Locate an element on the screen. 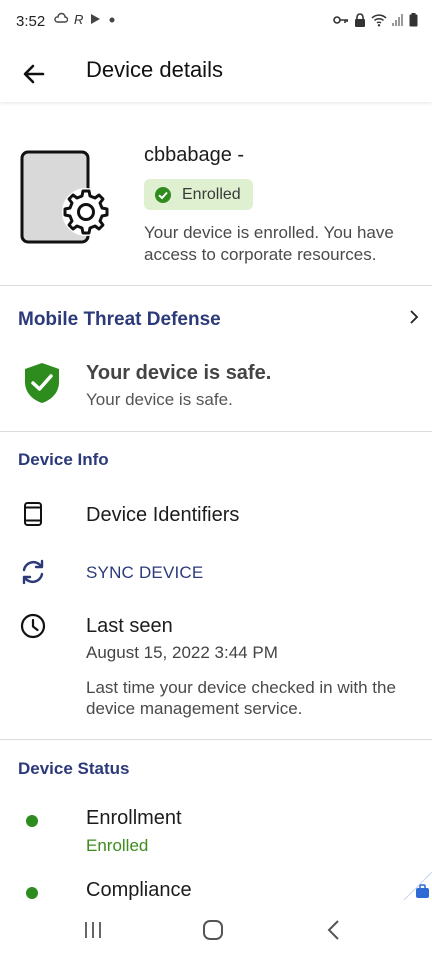 Image resolution: width=432 pixels, height=960 pixels. r-app-icon: R is located at coordinates (79, 19).